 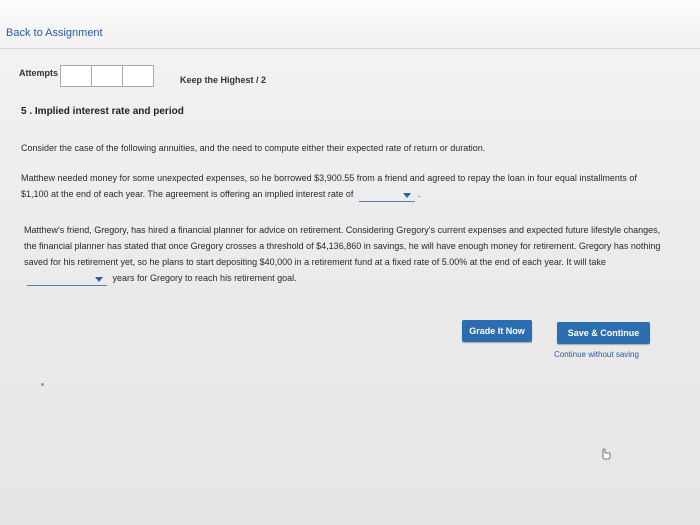 I want to click on years-dropdown, so click(x=67, y=279).